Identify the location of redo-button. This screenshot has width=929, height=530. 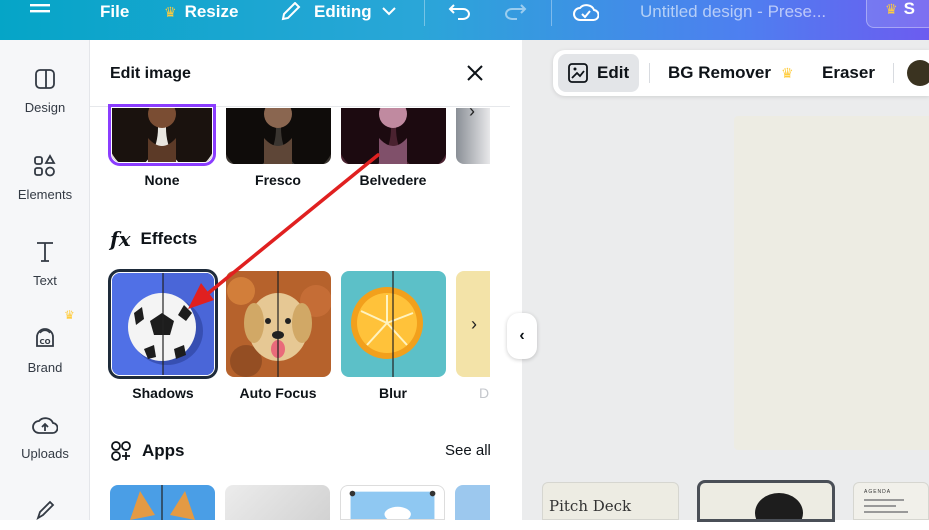
(515, 12).